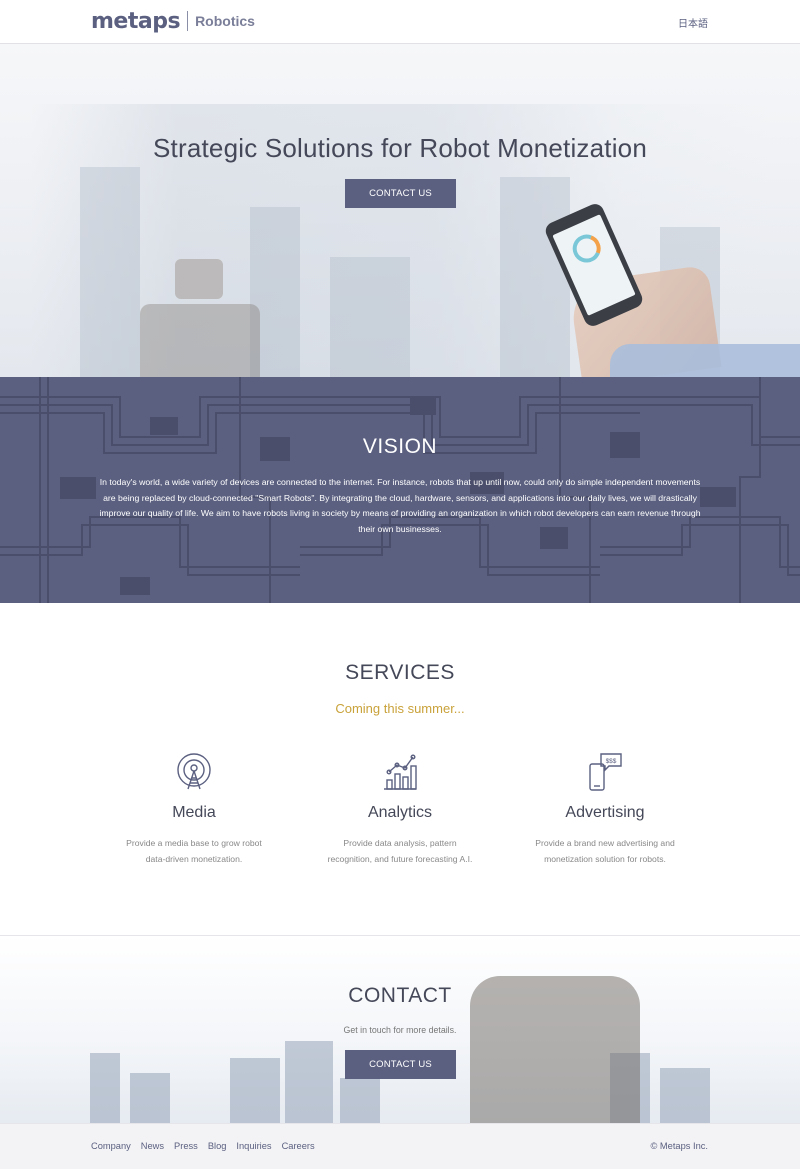 Image resolution: width=800 pixels, height=1169 pixels. What do you see at coordinates (298, 1146) in the screenshot?
I see `footer-link-careers: Careers` at bounding box center [298, 1146].